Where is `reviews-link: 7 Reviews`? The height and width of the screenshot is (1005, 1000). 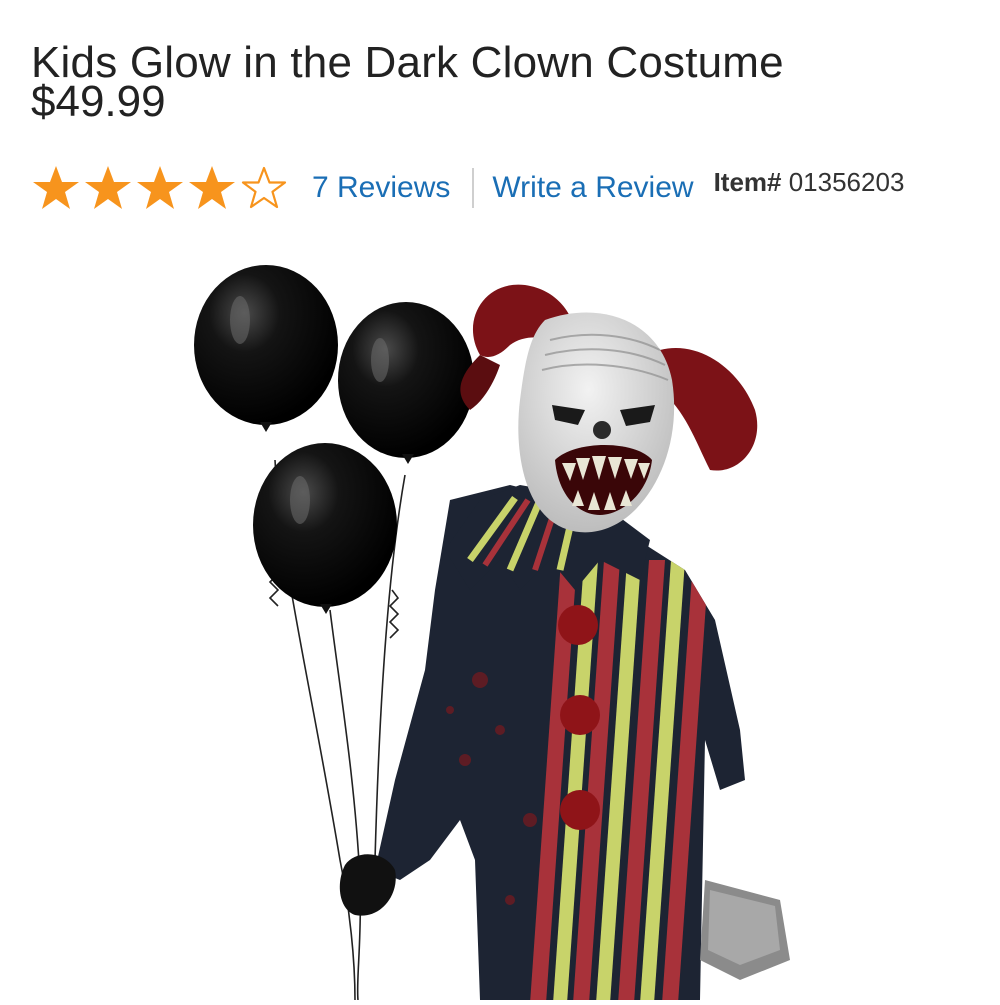
reviews-link: 7 Reviews is located at coordinates (381, 188).